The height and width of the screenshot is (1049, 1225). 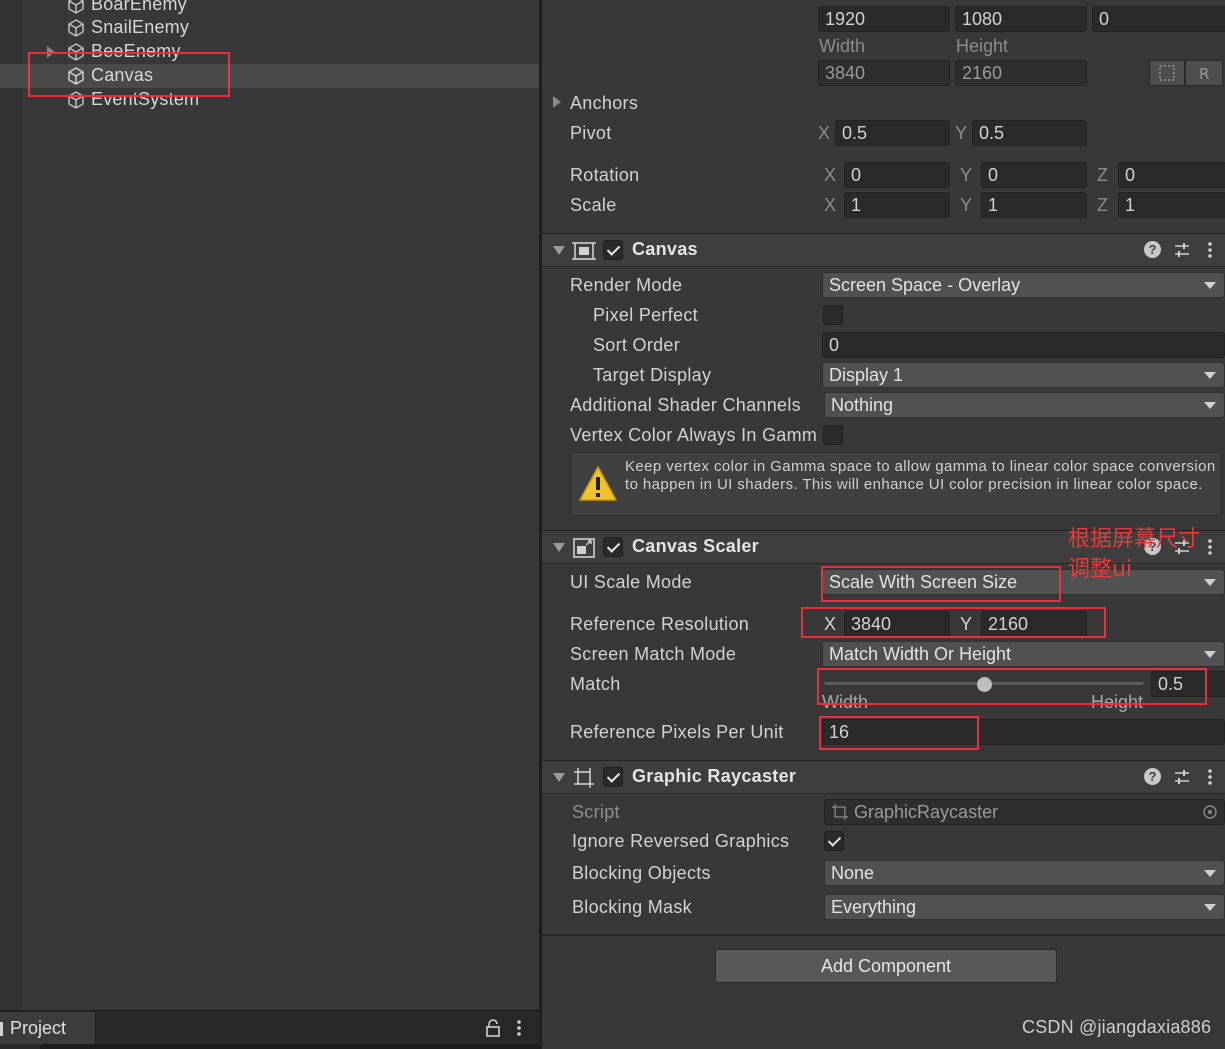 What do you see at coordinates (926, 812) in the screenshot?
I see `script-value: GraphicRaycaster` at bounding box center [926, 812].